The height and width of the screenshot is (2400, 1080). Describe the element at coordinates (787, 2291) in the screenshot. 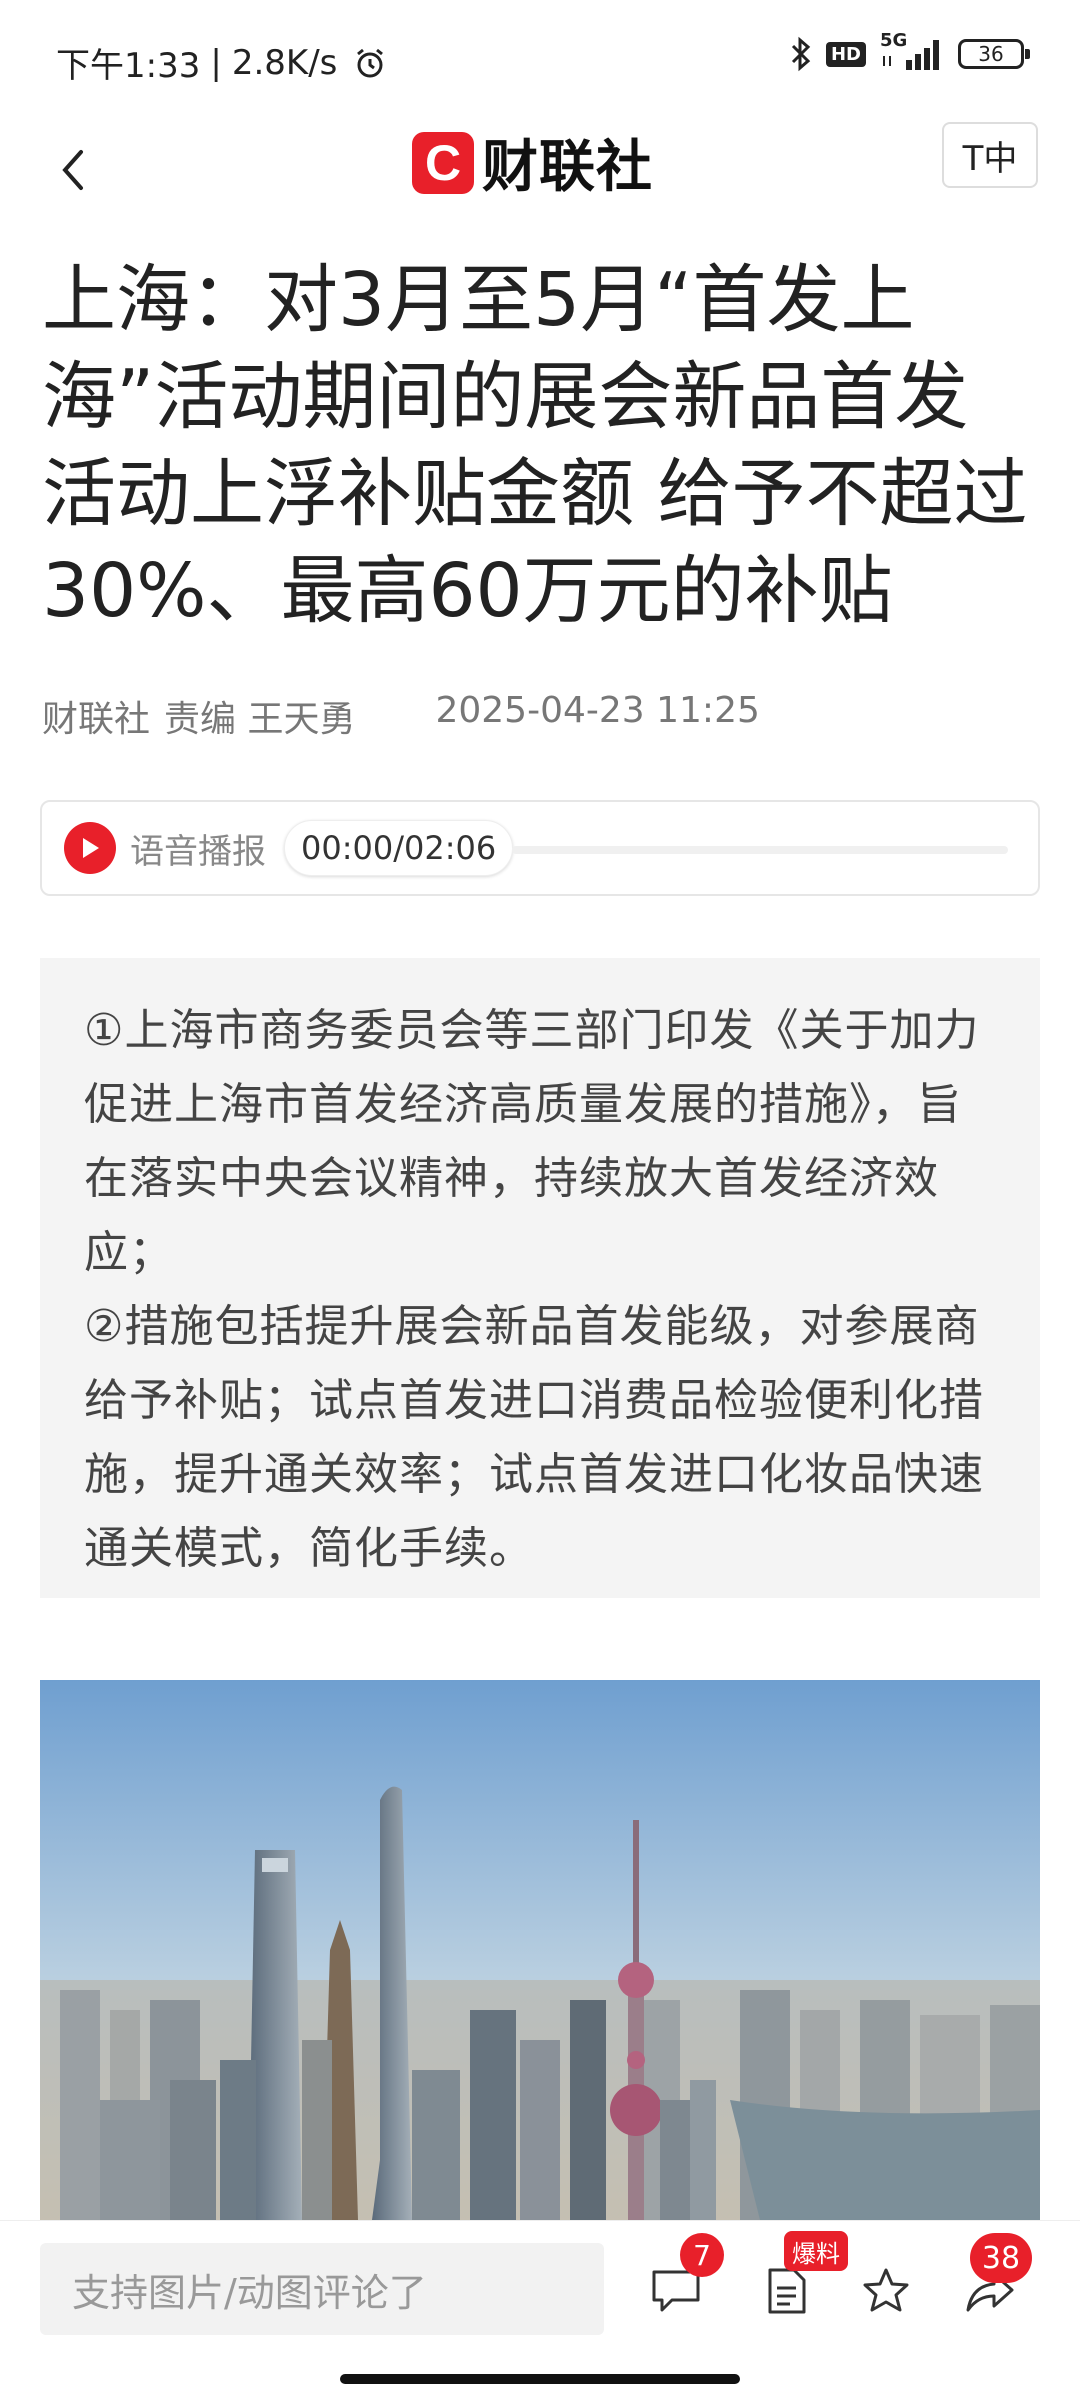

I see `document-icon` at that location.